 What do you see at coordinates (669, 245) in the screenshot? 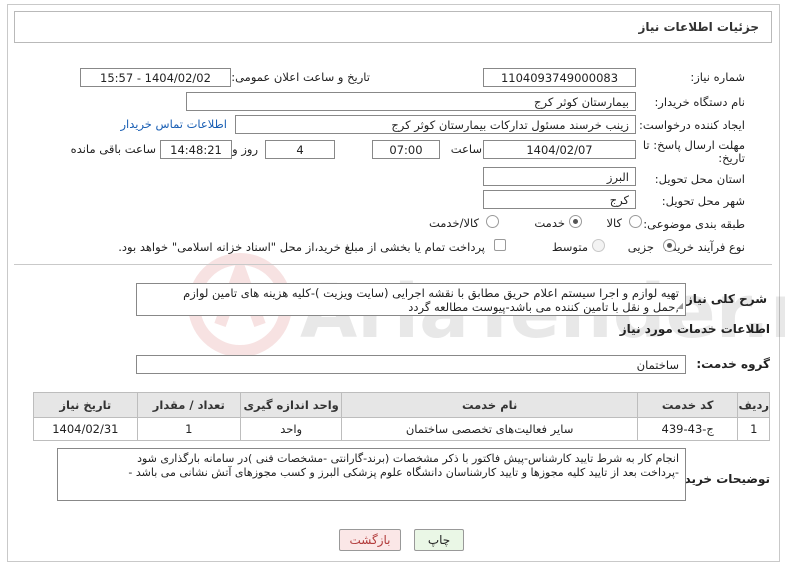
I see `process-radio-minor` at bounding box center [669, 245].